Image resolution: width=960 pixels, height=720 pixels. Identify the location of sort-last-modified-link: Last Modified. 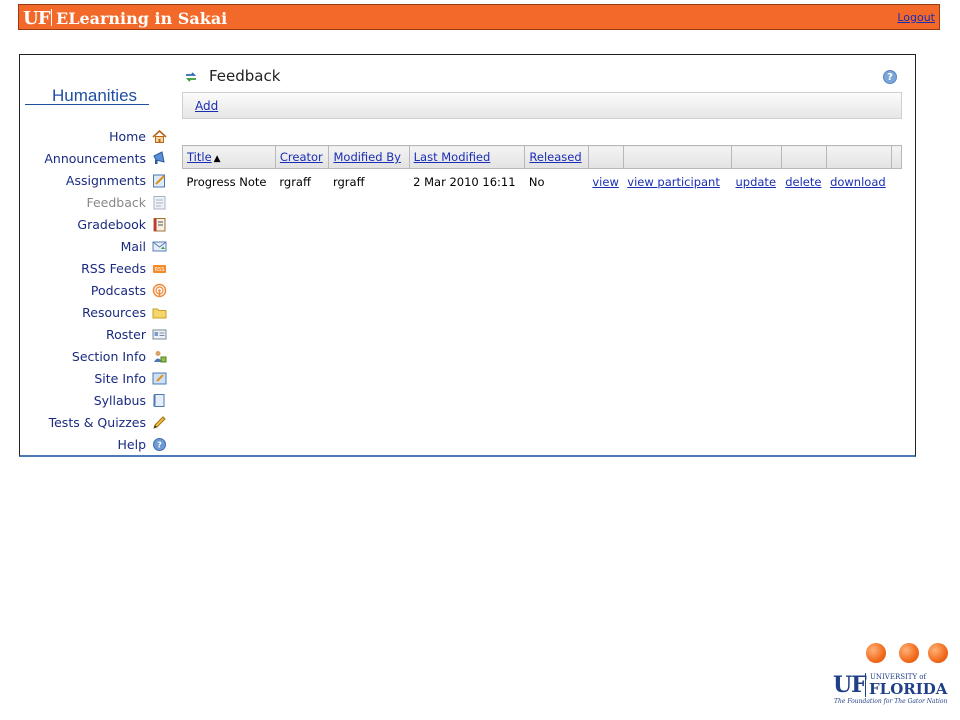
(452, 157).